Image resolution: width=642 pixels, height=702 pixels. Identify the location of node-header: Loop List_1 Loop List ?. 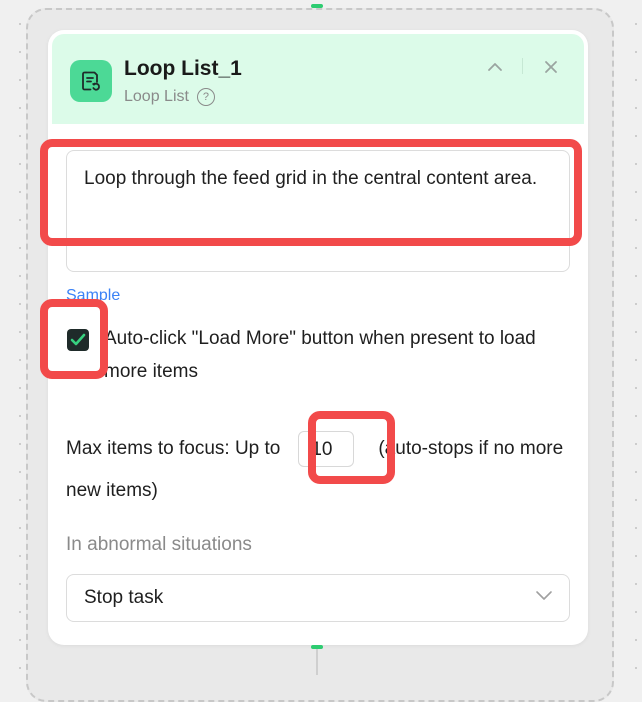
(318, 79).